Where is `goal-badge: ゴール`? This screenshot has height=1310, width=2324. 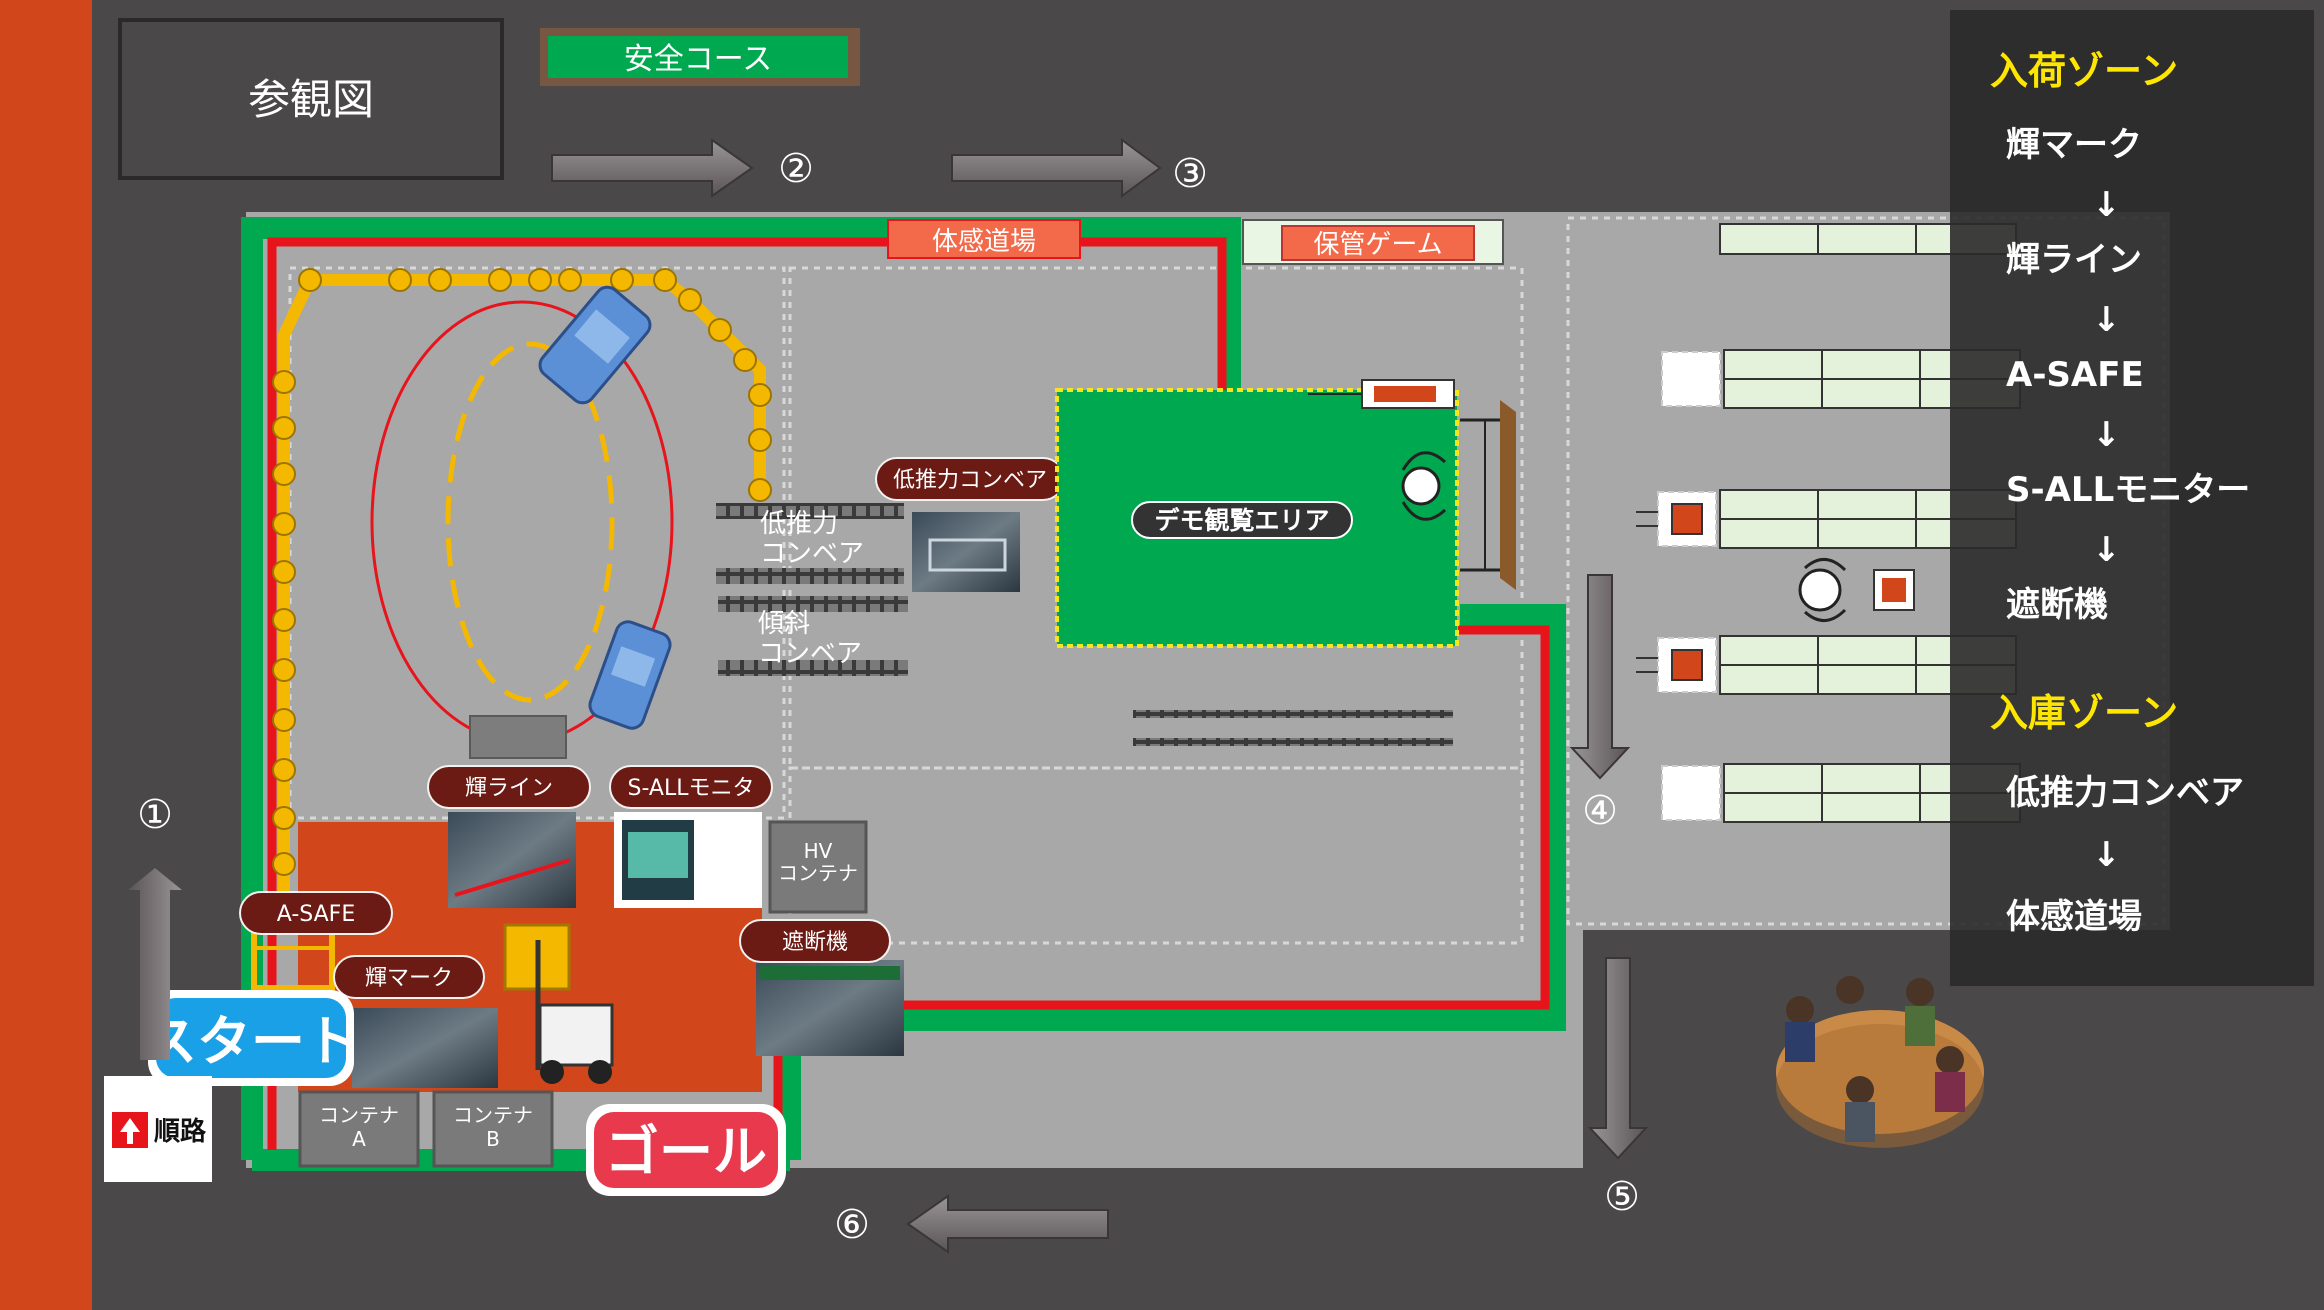
goal-badge: ゴール is located at coordinates (686, 1150).